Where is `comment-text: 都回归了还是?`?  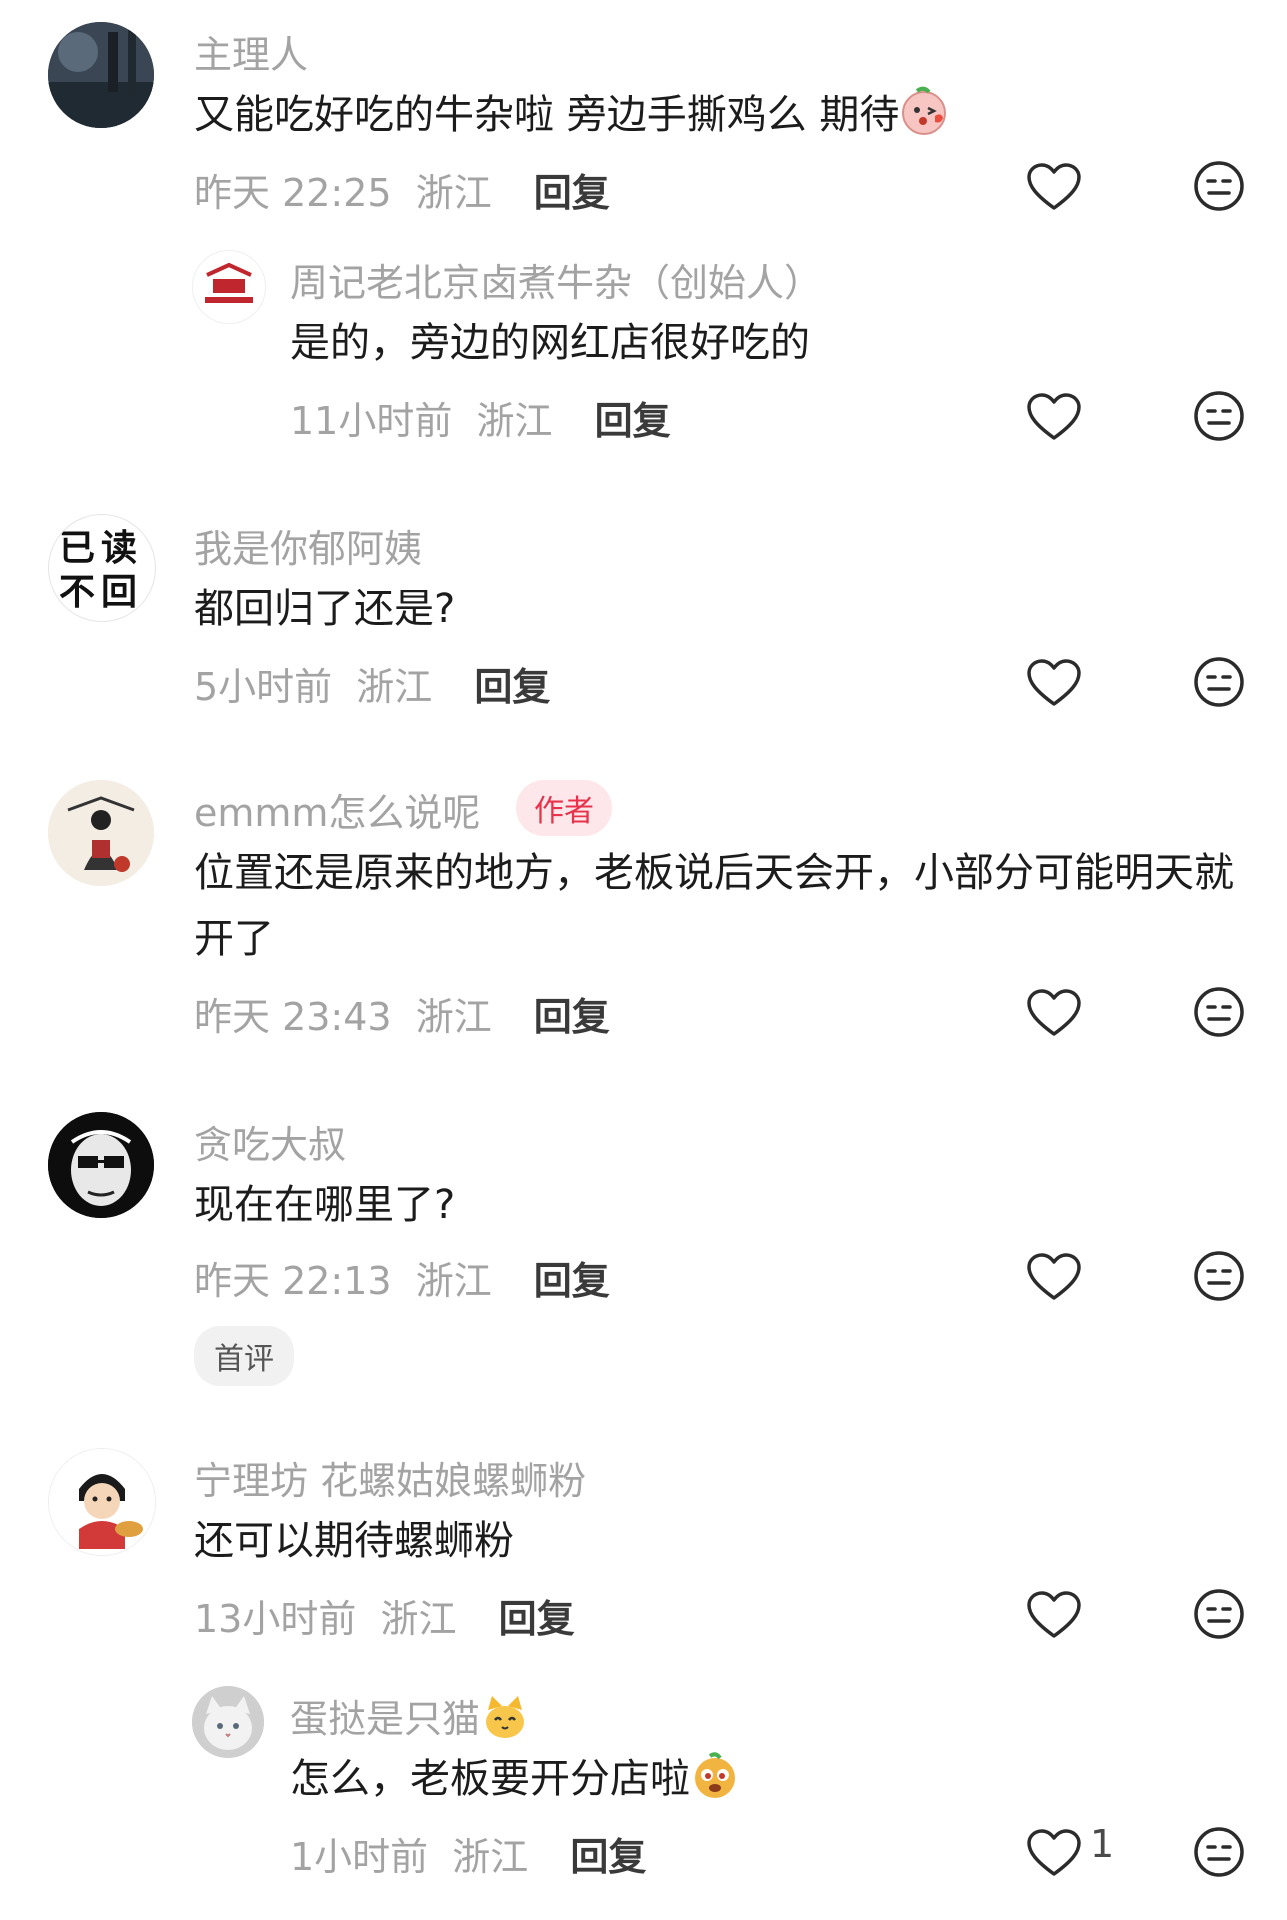
comment-text: 都回归了还是? is located at coordinates (325, 609).